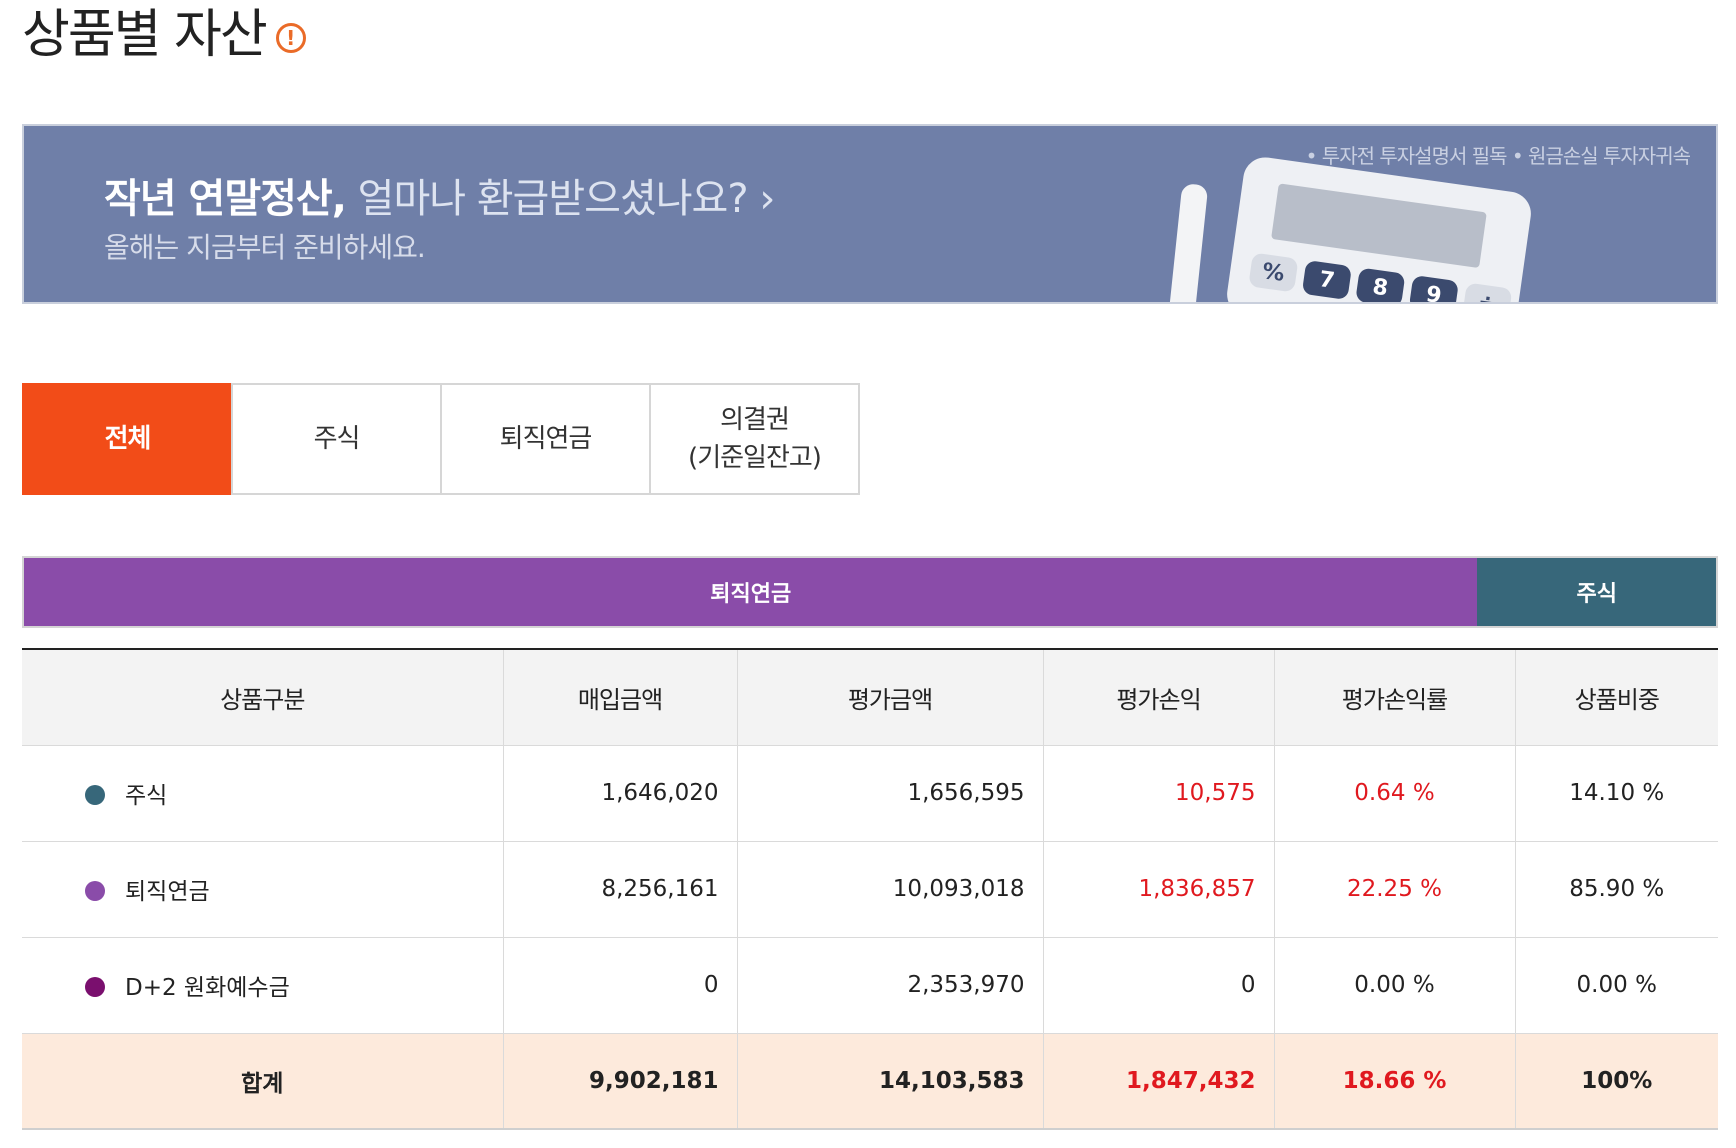 The image size is (1736, 1148). I want to click on pen-illustration, so click(1187, 242).